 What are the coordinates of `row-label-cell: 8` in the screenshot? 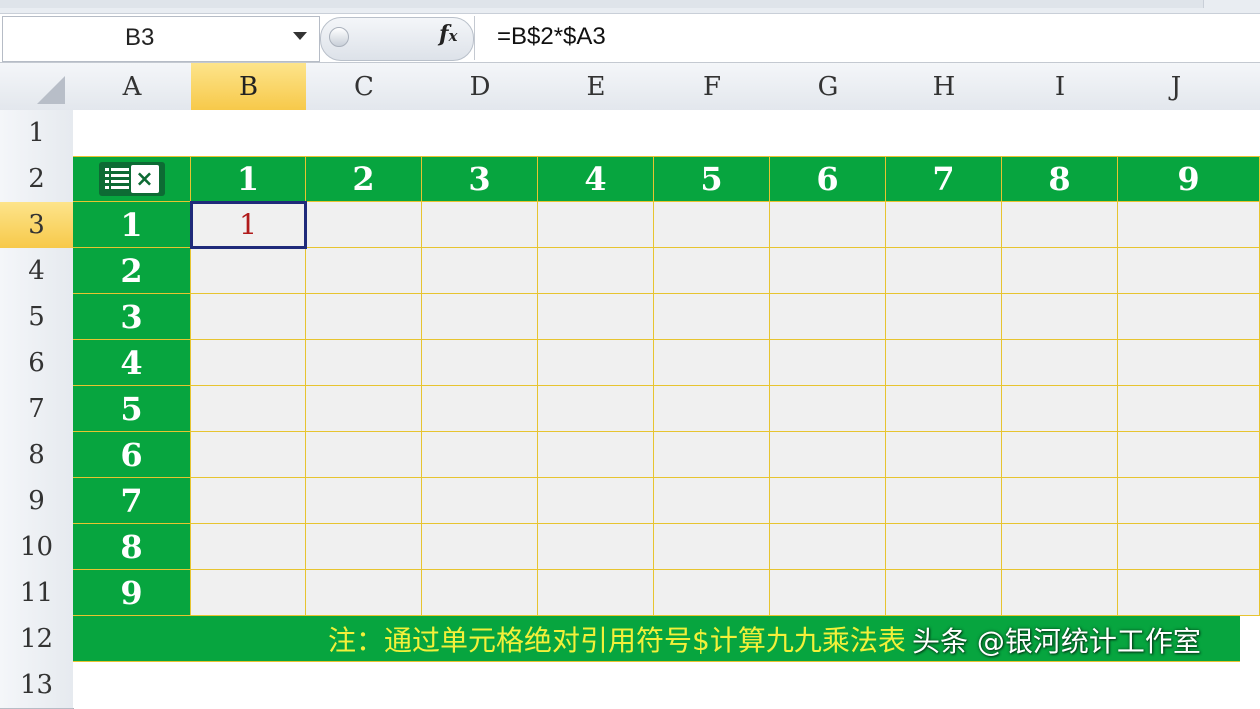 It's located at (132, 547).